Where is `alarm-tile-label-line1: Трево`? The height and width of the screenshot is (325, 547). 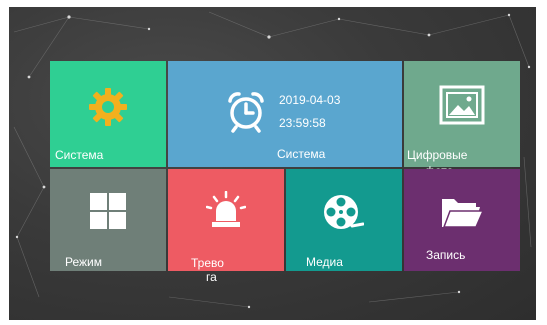 alarm-tile-label-line1: Трево is located at coordinates (207, 263).